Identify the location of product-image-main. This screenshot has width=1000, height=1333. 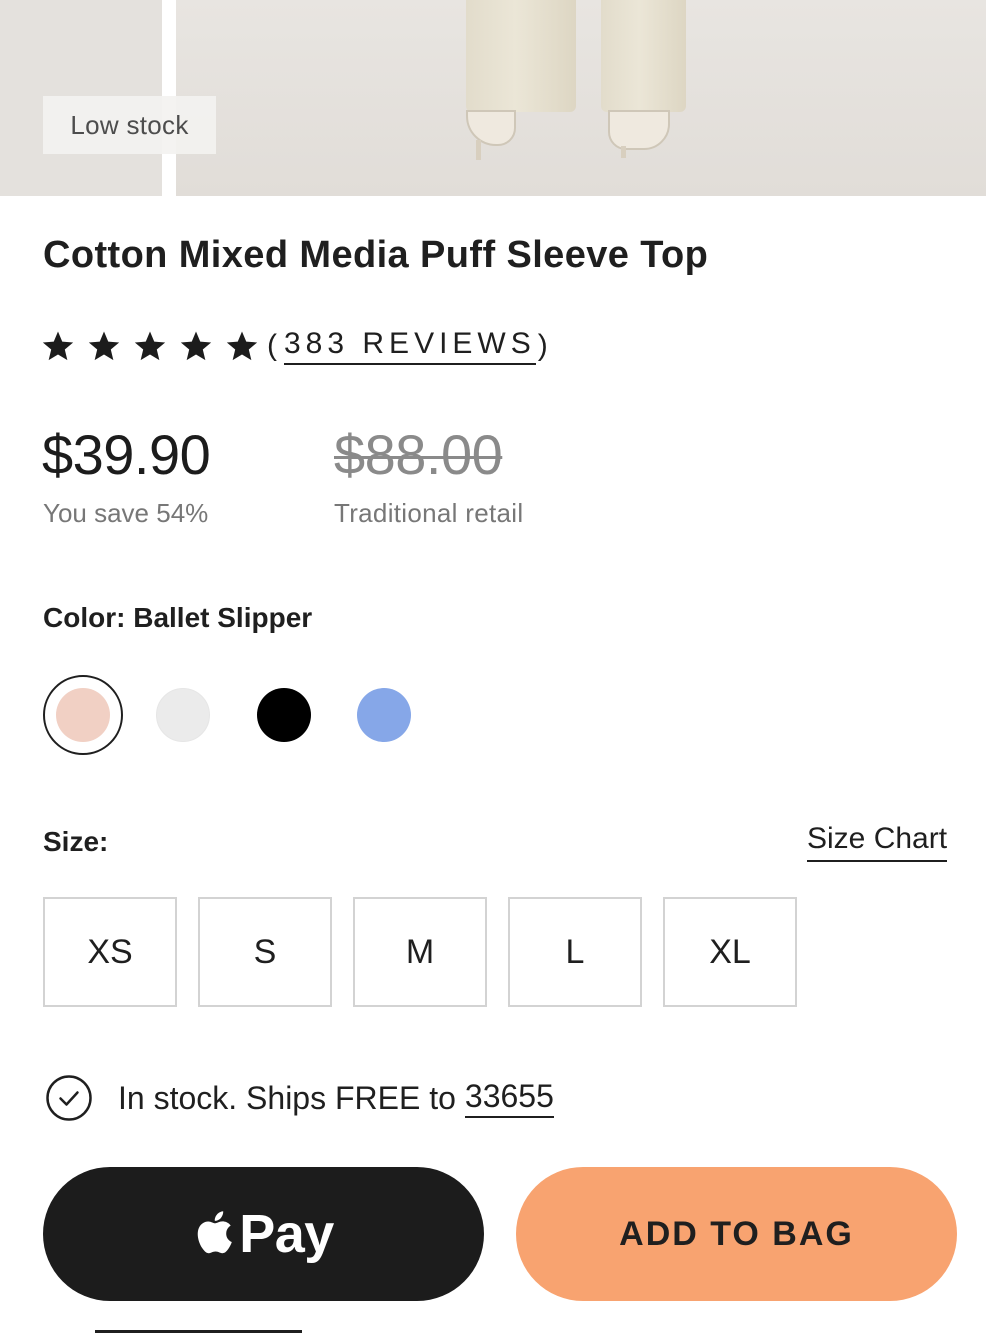
(581, 98).